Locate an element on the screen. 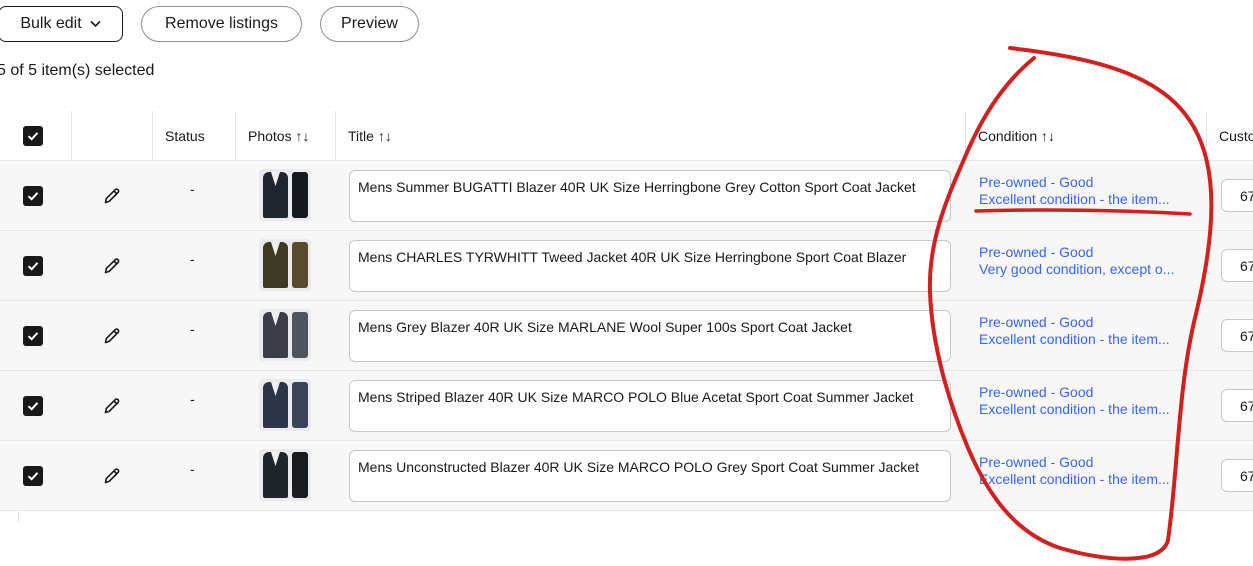 This screenshot has height=566, width=1253. column-header-condition: Condition ↑↓ is located at coordinates (1016, 135).